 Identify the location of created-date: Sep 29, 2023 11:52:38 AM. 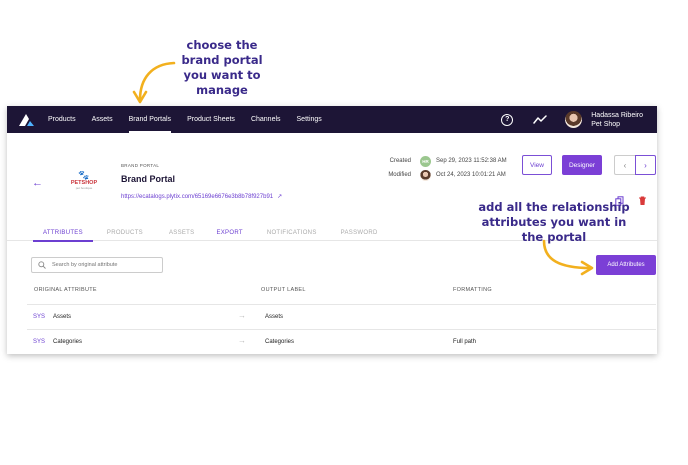
(471, 161).